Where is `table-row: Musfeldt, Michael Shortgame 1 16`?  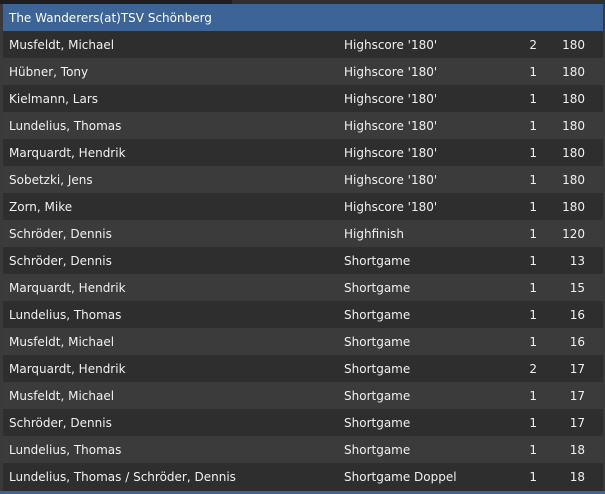 table-row: Musfeldt, Michael Shortgame 1 16 is located at coordinates (303, 341).